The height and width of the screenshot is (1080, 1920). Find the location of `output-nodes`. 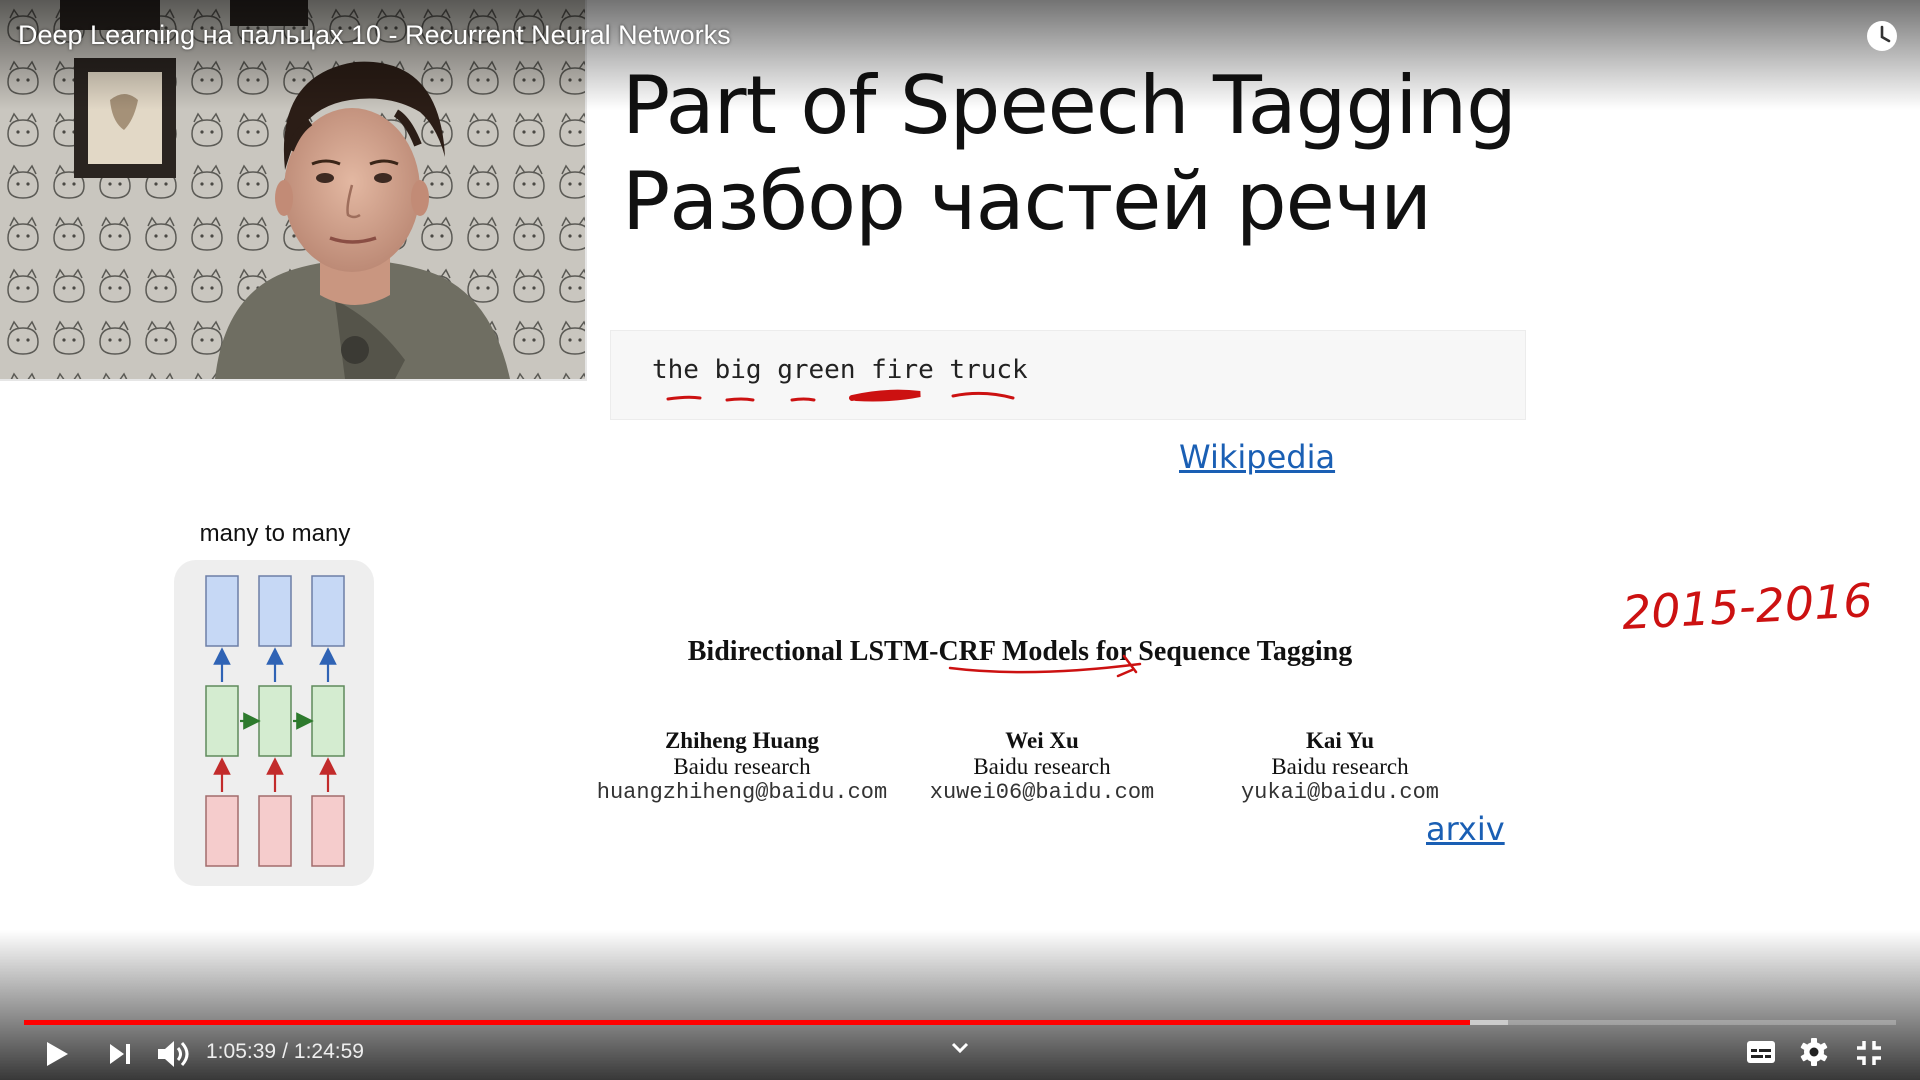

output-nodes is located at coordinates (275, 611).